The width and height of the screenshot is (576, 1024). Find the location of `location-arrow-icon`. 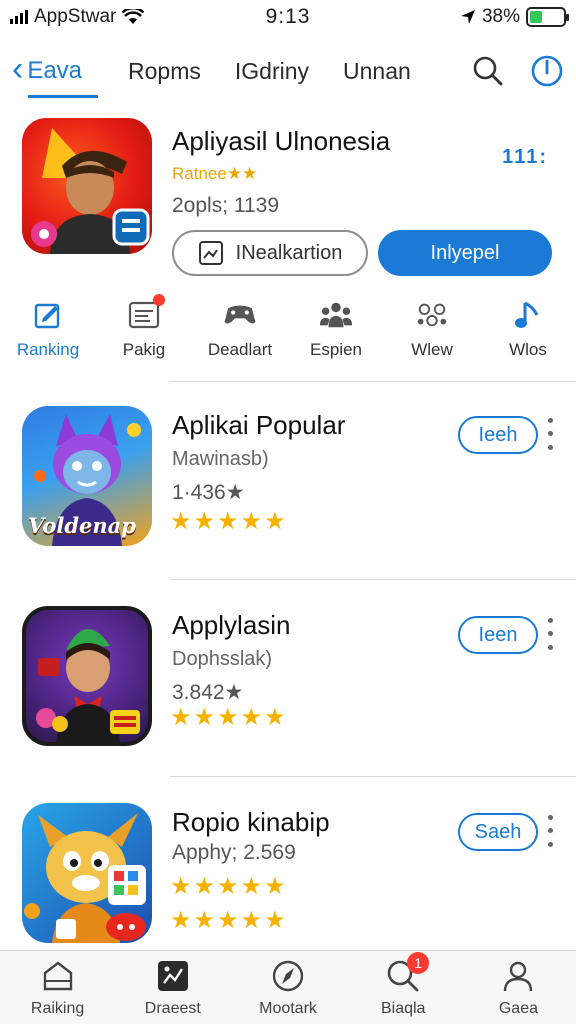

location-arrow-icon is located at coordinates (467, 17).